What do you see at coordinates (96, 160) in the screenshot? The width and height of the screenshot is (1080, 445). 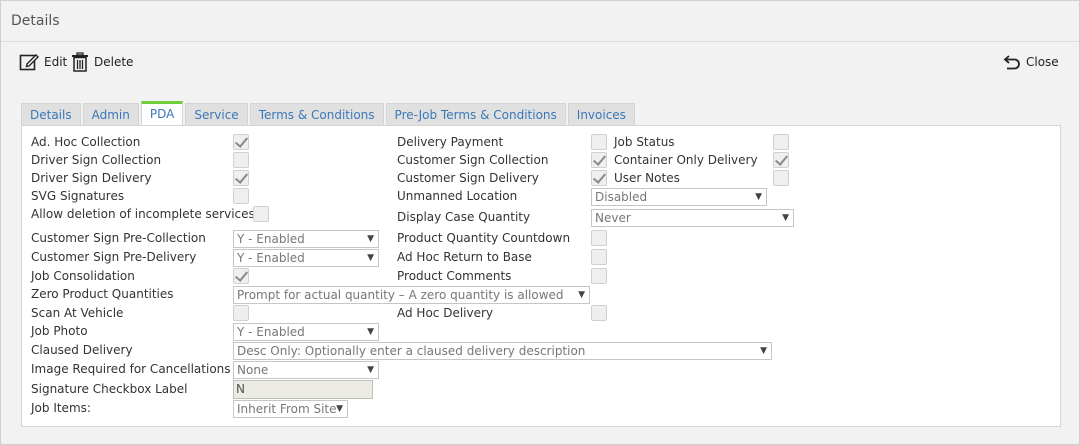 I see `driver-sign-collection-label: Driver Sign Collection` at bounding box center [96, 160].